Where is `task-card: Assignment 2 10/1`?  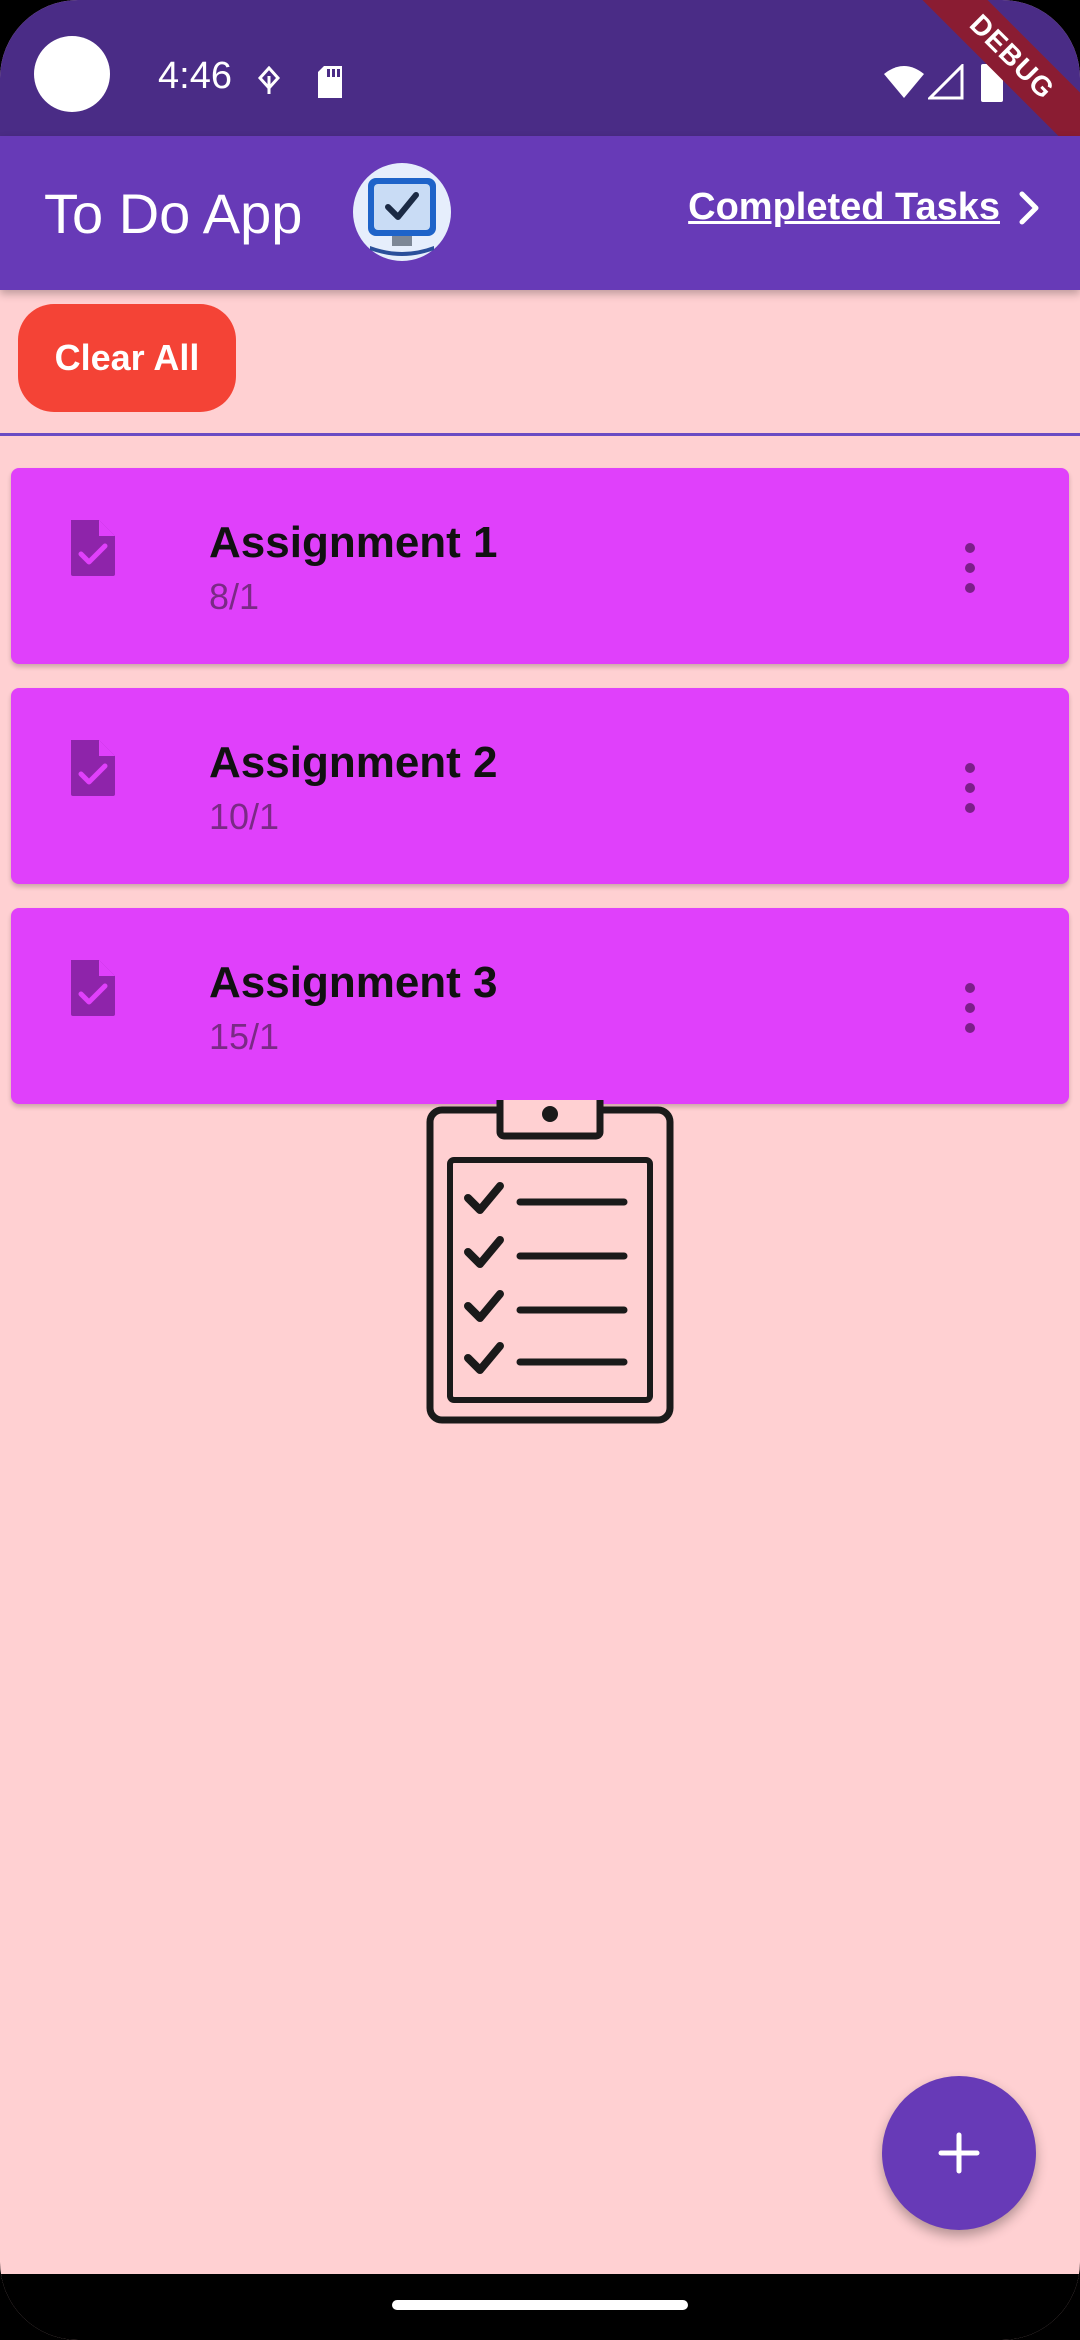
task-card: Assignment 2 10/1 is located at coordinates (540, 786).